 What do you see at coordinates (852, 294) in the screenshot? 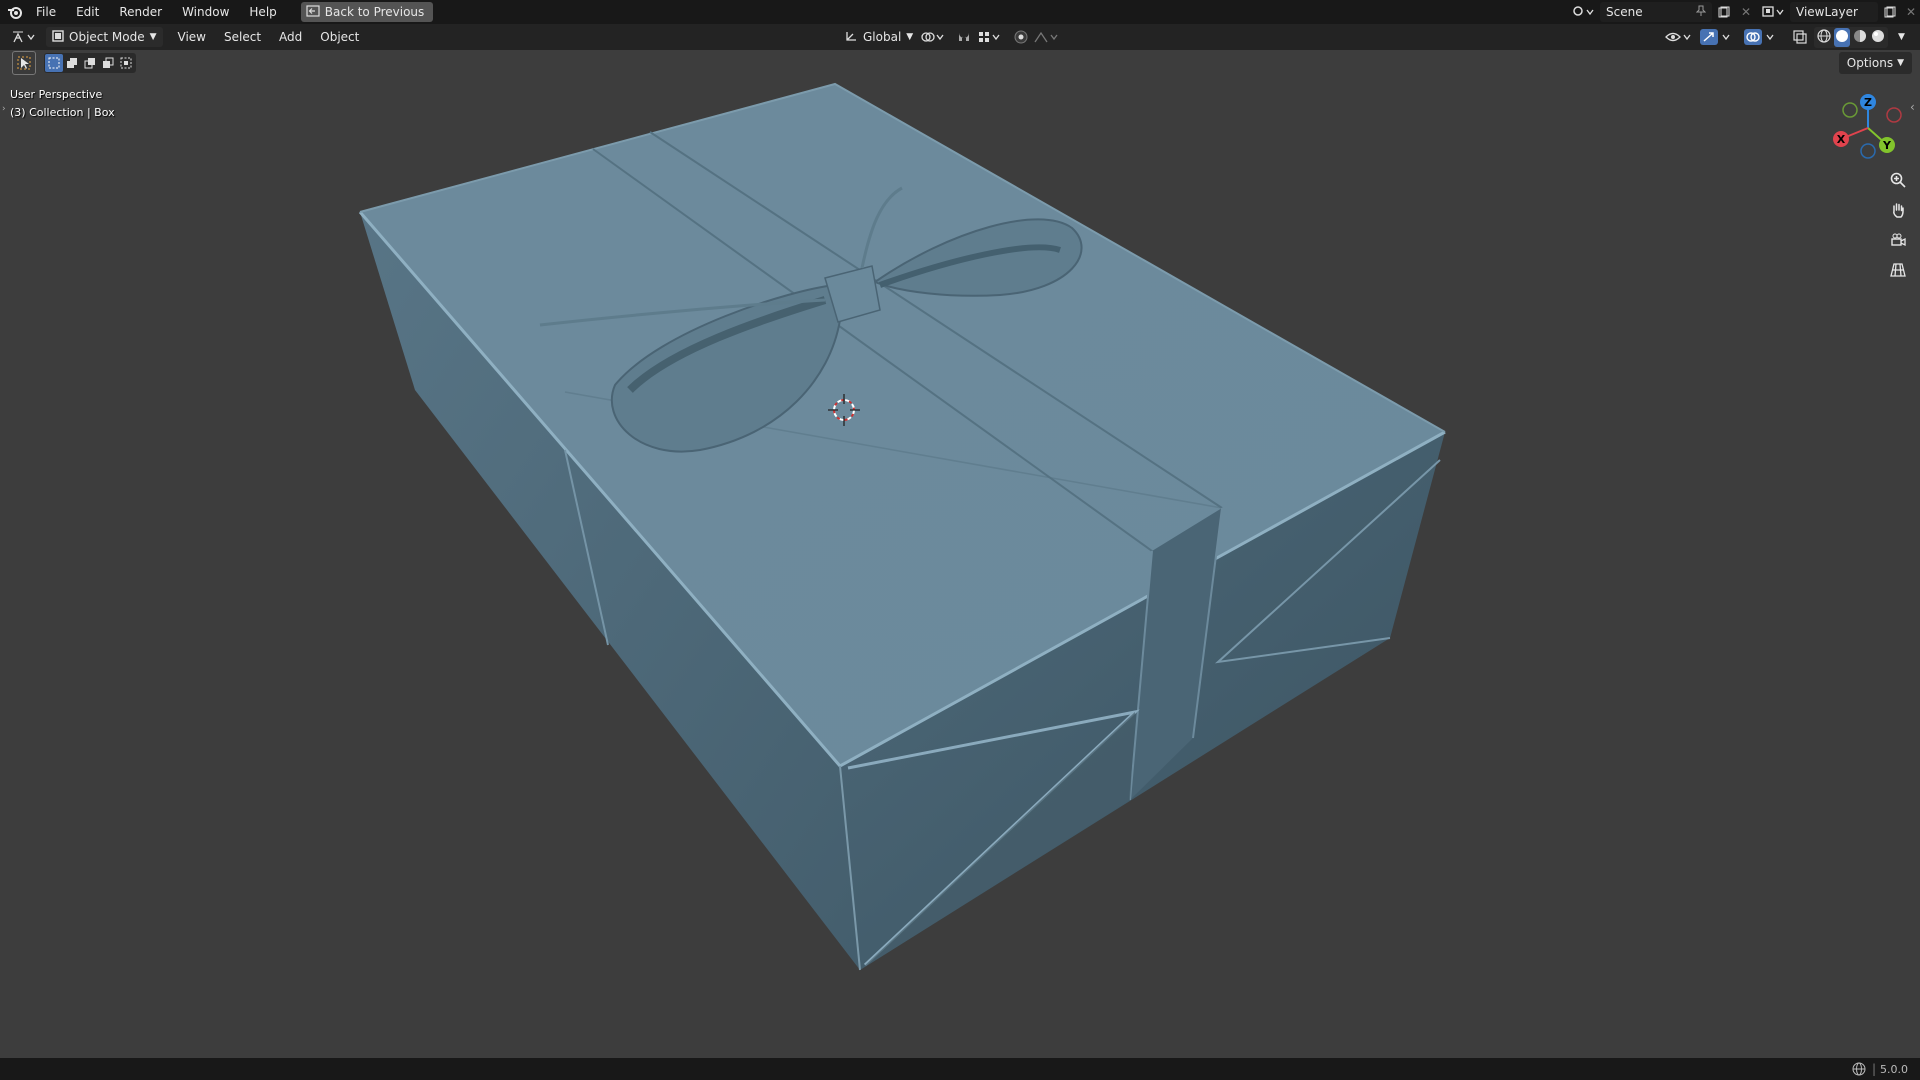
I see `bow-knot` at bounding box center [852, 294].